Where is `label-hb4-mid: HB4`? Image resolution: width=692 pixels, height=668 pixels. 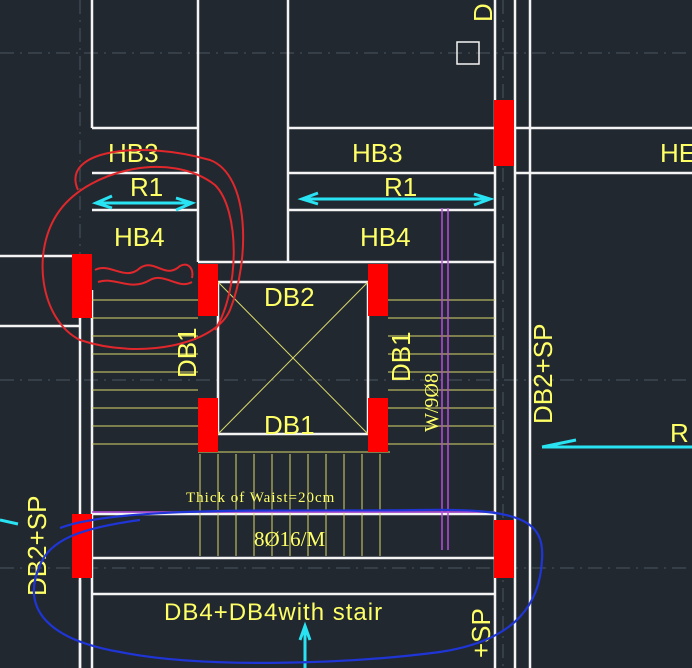 label-hb4-mid: HB4 is located at coordinates (385, 237).